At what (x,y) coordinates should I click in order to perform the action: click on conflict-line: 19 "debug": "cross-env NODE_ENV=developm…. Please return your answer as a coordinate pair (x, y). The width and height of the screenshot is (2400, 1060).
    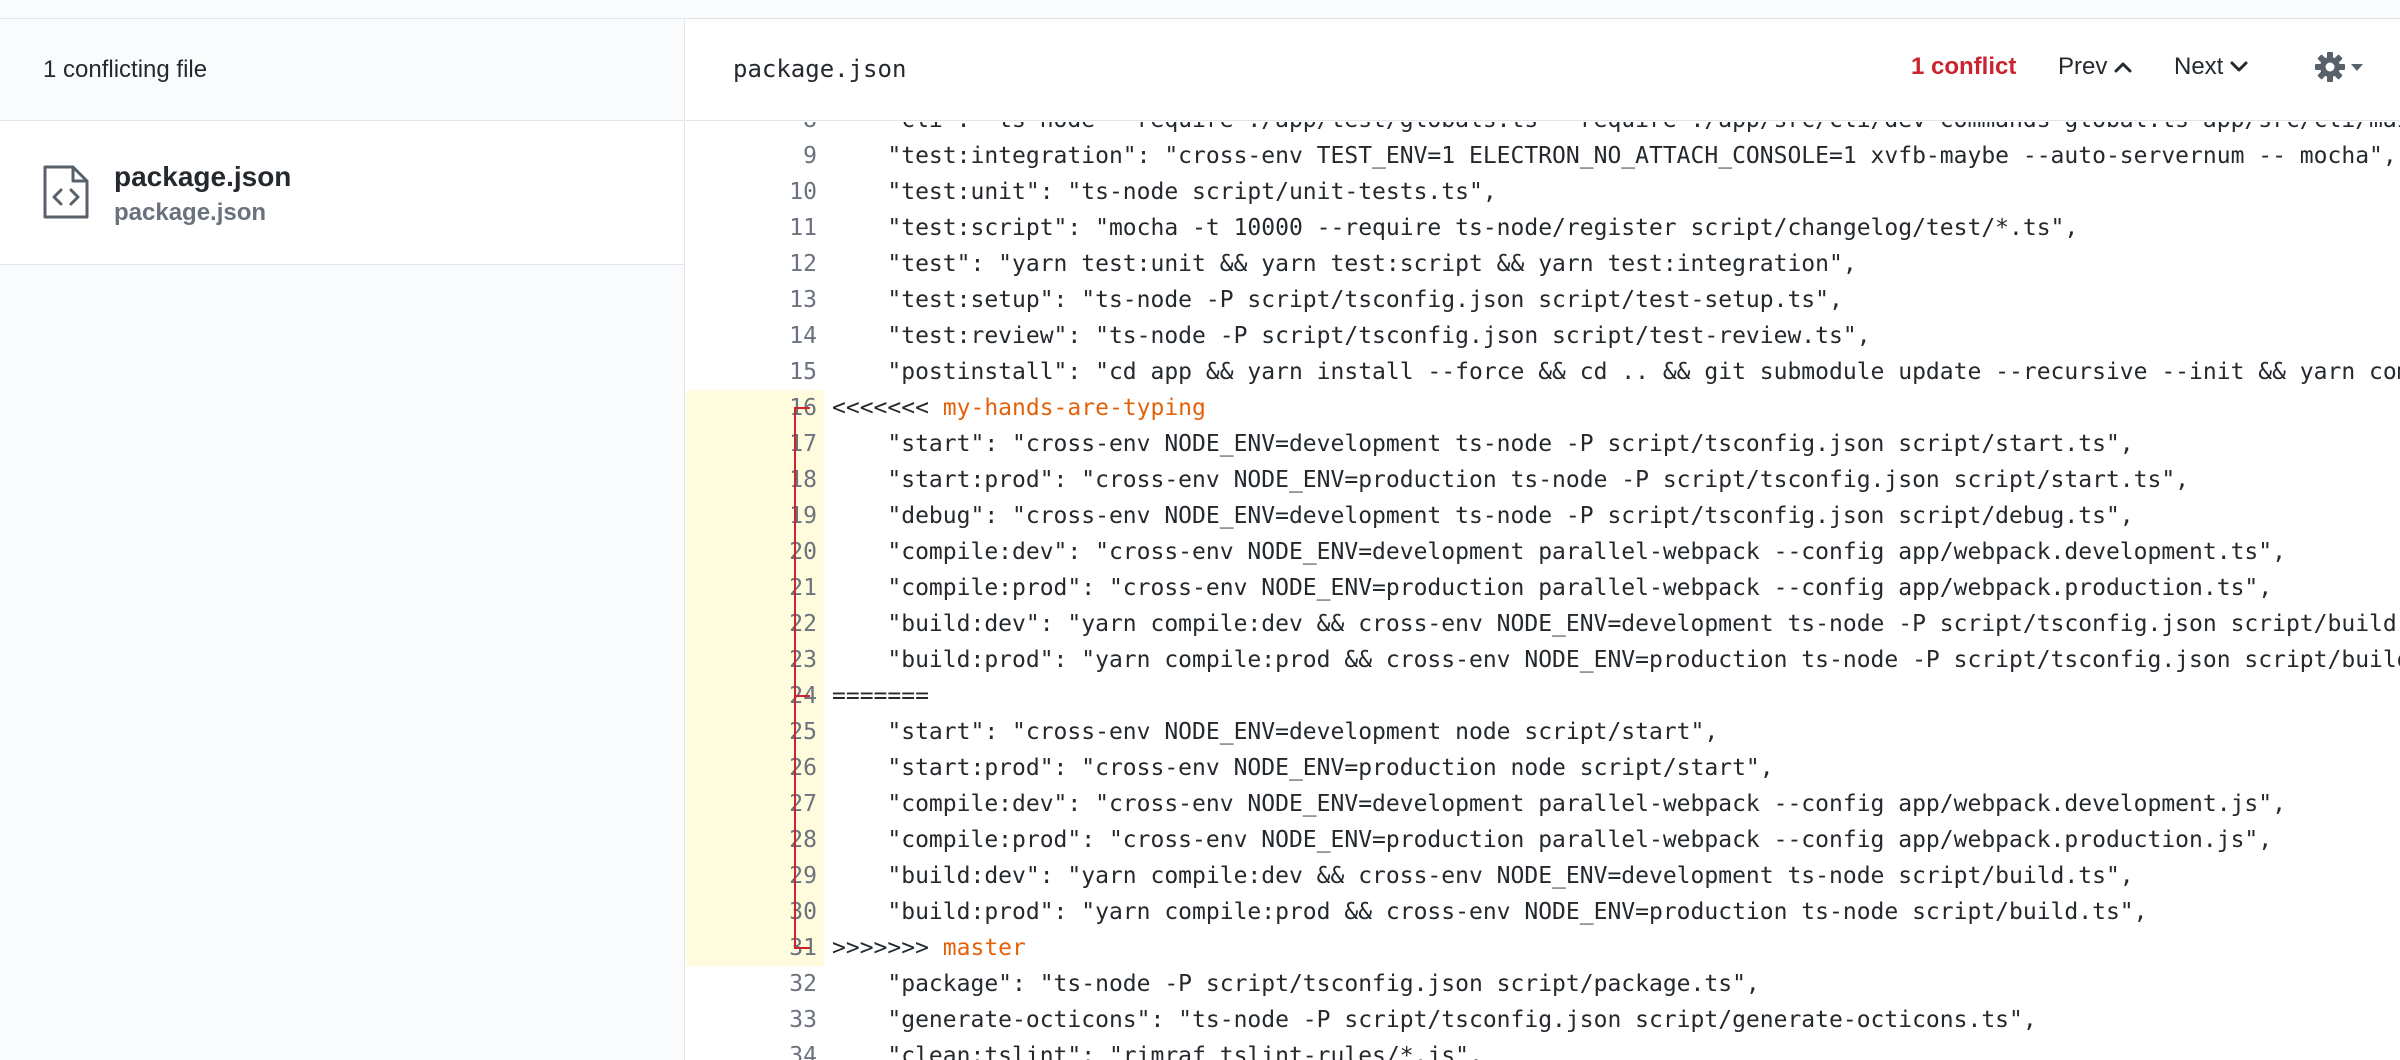
    Looking at the image, I should click on (1543, 516).